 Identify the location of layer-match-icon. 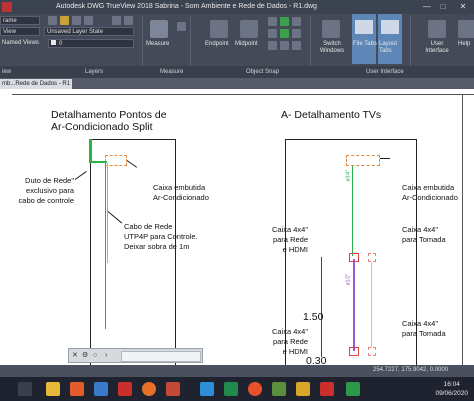
(116, 20).